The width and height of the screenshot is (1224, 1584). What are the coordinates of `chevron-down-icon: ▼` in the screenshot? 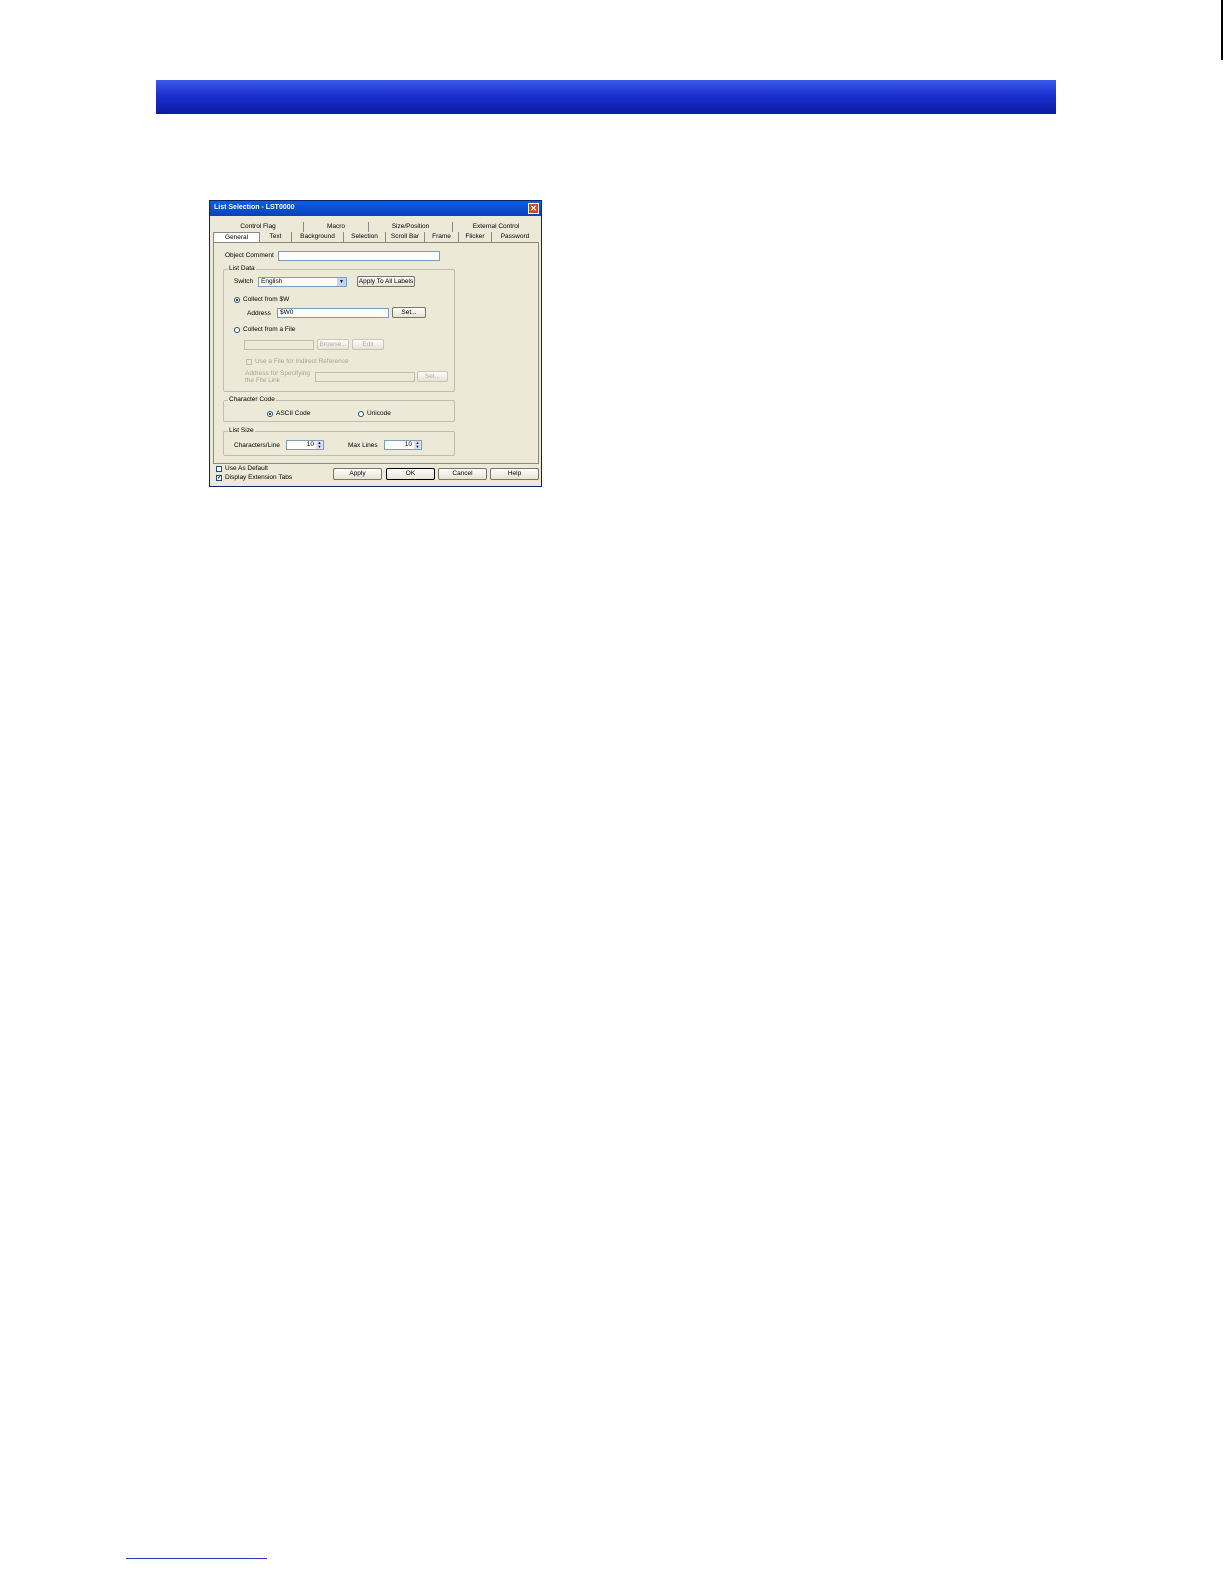 It's located at (341, 282).